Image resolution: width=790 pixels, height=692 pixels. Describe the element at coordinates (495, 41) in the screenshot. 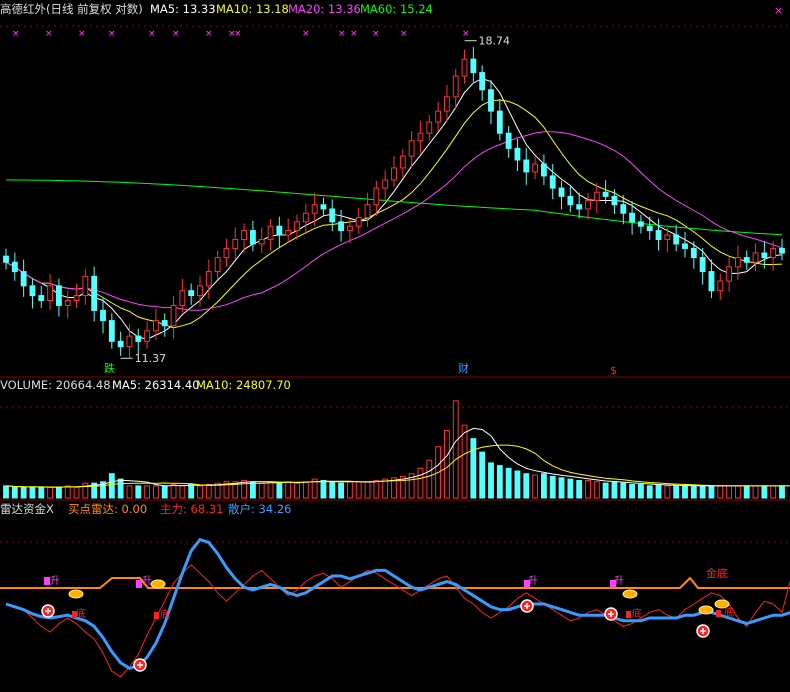

I see `max-price-label: 18.74` at that location.